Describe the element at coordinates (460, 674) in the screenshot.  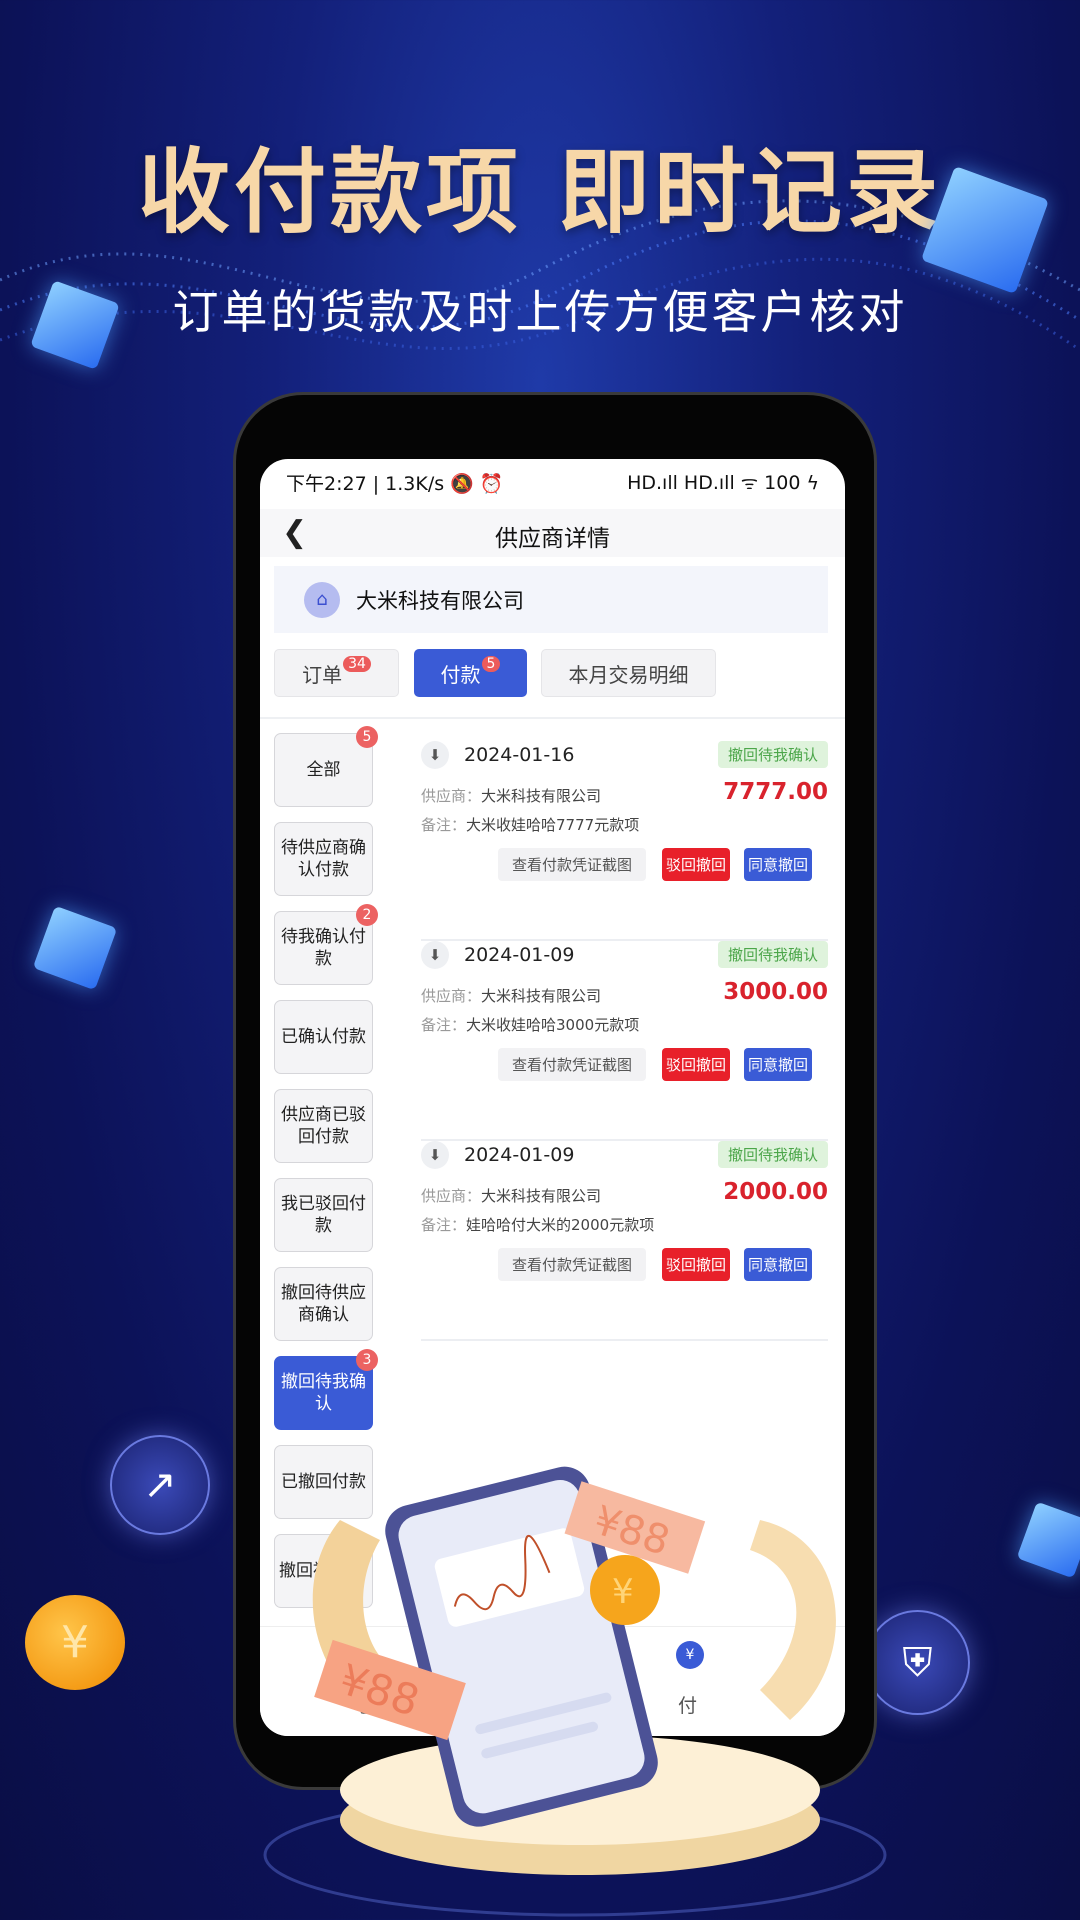
I see `tab-label: 付款` at that location.